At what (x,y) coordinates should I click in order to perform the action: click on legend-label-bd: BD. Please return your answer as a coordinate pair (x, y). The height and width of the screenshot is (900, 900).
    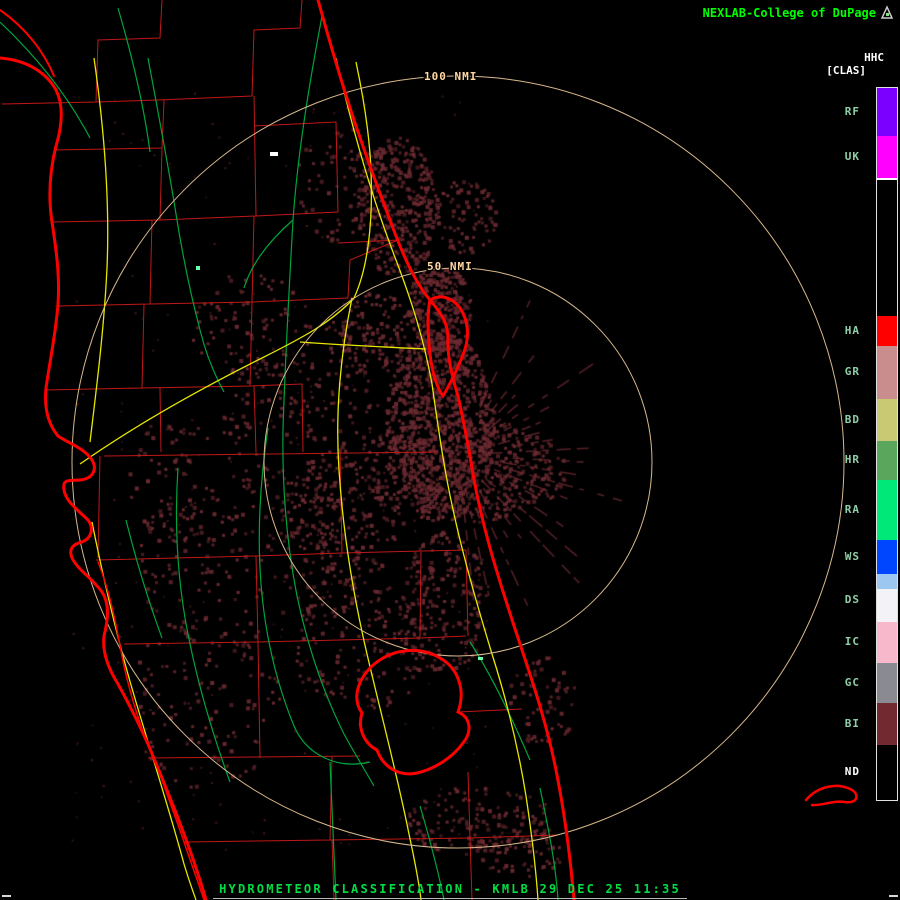
    Looking at the image, I should click on (852, 419).